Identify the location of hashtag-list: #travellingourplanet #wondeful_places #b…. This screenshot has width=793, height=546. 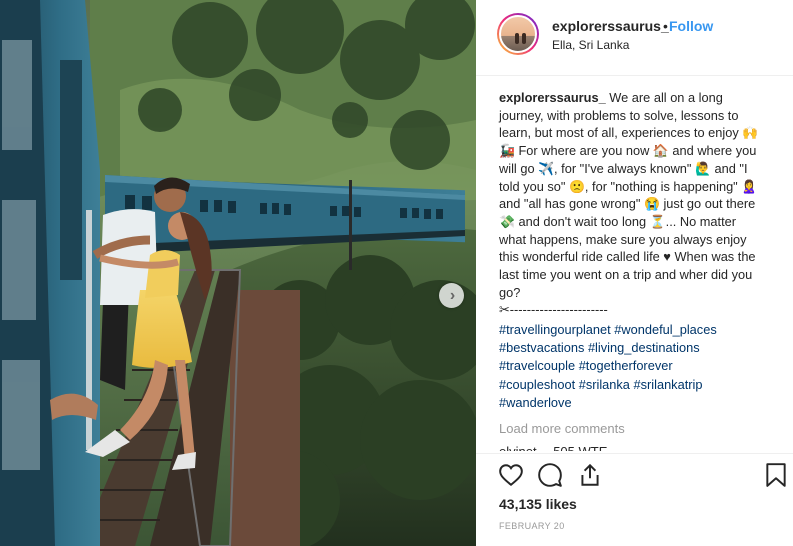
(634, 366).